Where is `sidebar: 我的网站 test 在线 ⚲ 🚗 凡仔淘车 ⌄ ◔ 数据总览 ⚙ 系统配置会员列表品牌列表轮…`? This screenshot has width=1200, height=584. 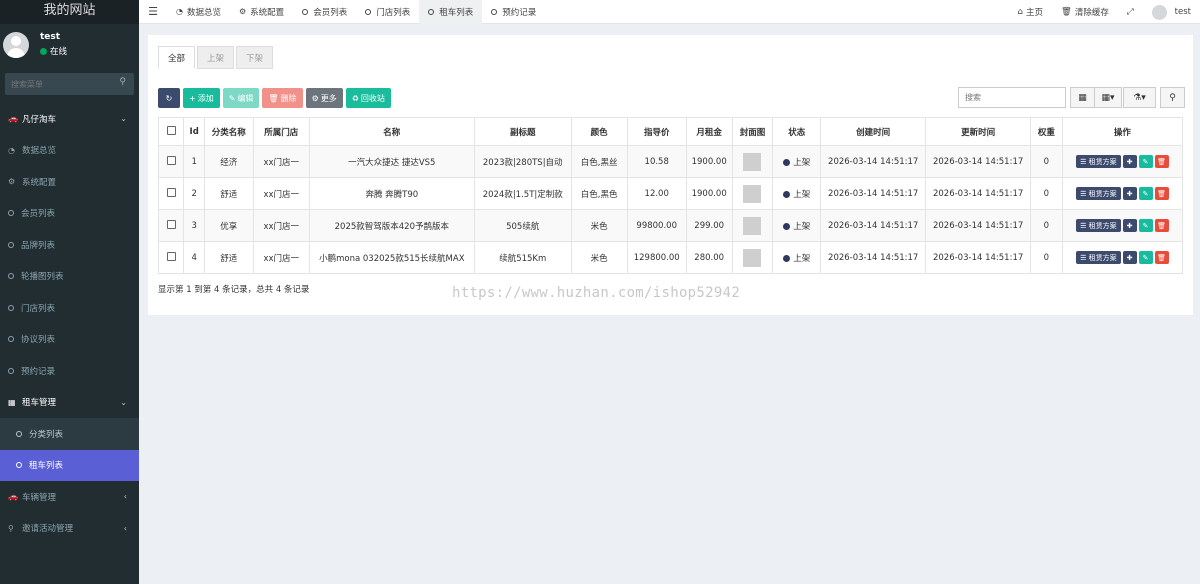 sidebar: 我的网站 test 在线 ⚲ 🚗 凡仔淘车 ⌄ ◔ 数据总览 ⚙ 系统配置会员列表品牌列表轮… is located at coordinates (69, 292).